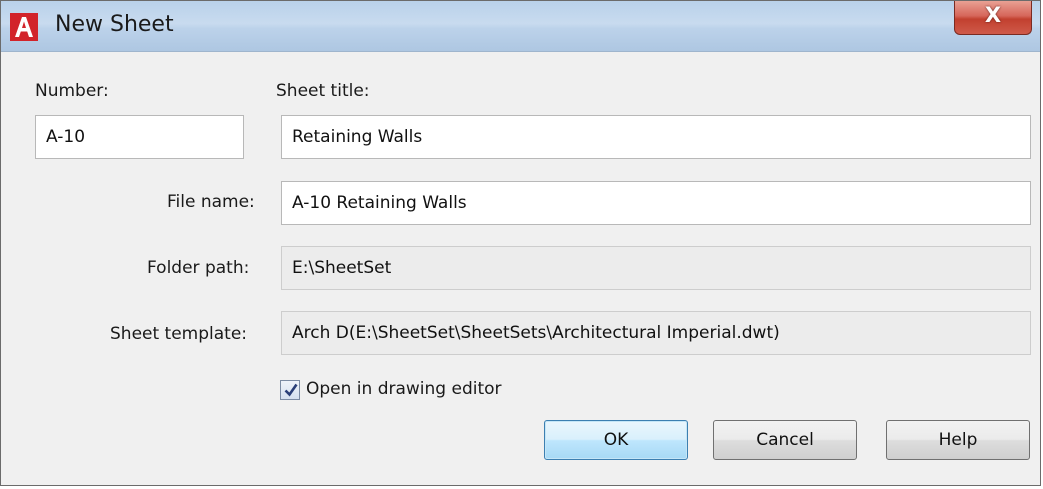 This screenshot has height=489, width=1043. What do you see at coordinates (72, 91) in the screenshot?
I see `number-label: Number:` at bounding box center [72, 91].